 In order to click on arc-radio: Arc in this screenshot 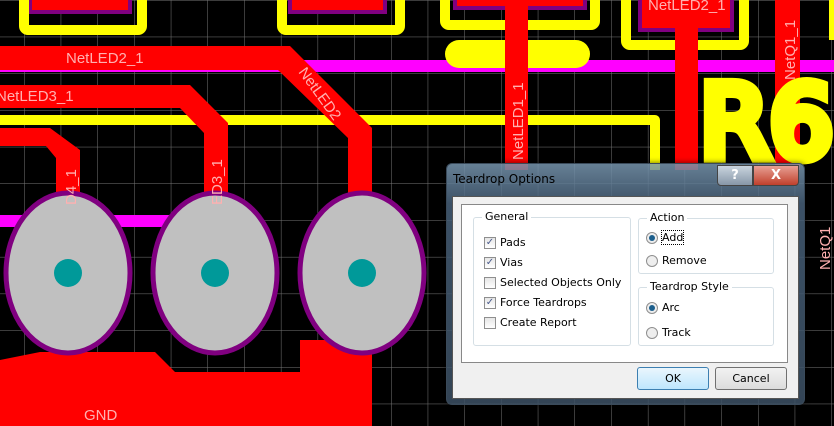, I will do `click(663, 307)`.